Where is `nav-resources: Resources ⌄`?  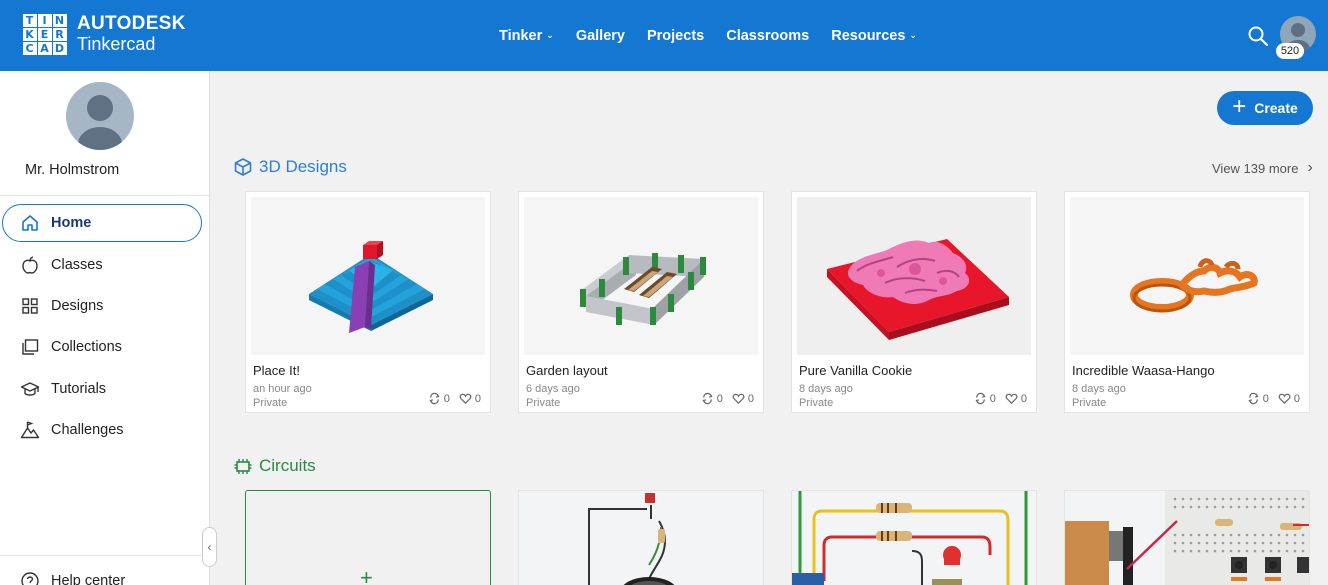
nav-resources: Resources ⌄ is located at coordinates (874, 36).